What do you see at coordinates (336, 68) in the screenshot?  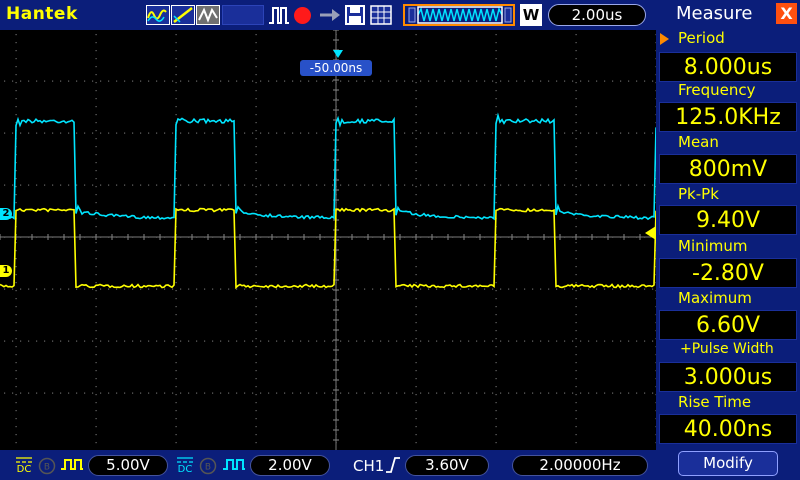 I see `trigger-position-label: -50.00ns` at bounding box center [336, 68].